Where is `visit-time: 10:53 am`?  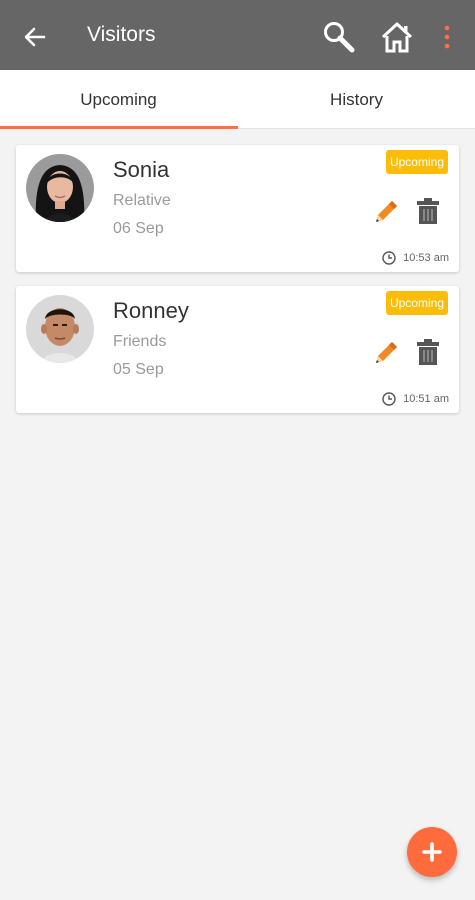 visit-time: 10:53 am is located at coordinates (415, 258).